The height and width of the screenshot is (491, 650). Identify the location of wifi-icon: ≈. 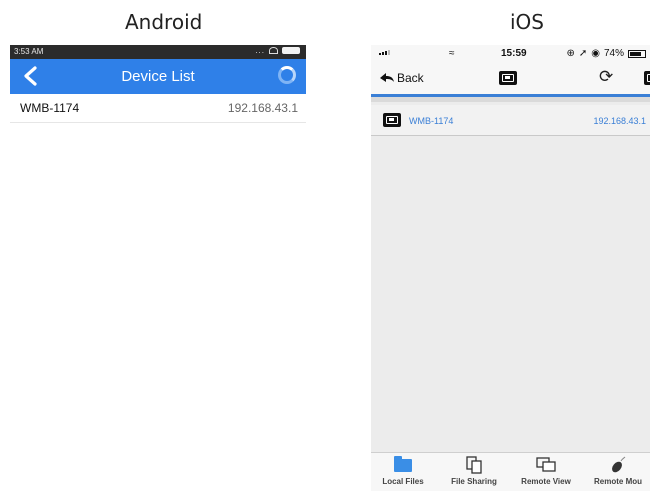
(452, 53).